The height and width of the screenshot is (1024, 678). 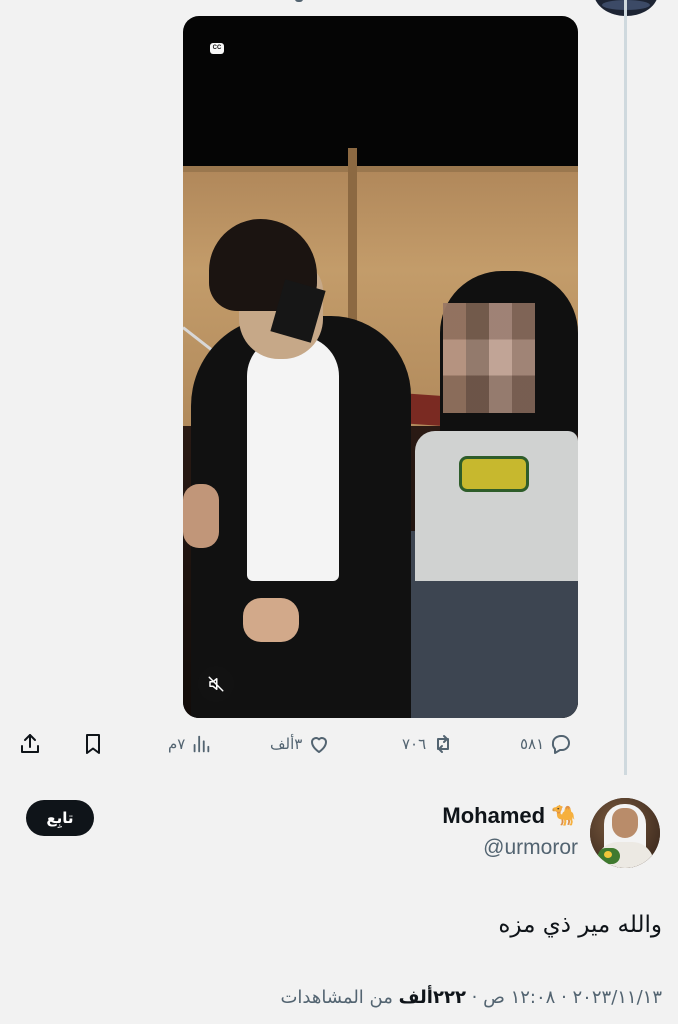 I want to click on previous-tweet-action-dot, so click(x=299, y=1).